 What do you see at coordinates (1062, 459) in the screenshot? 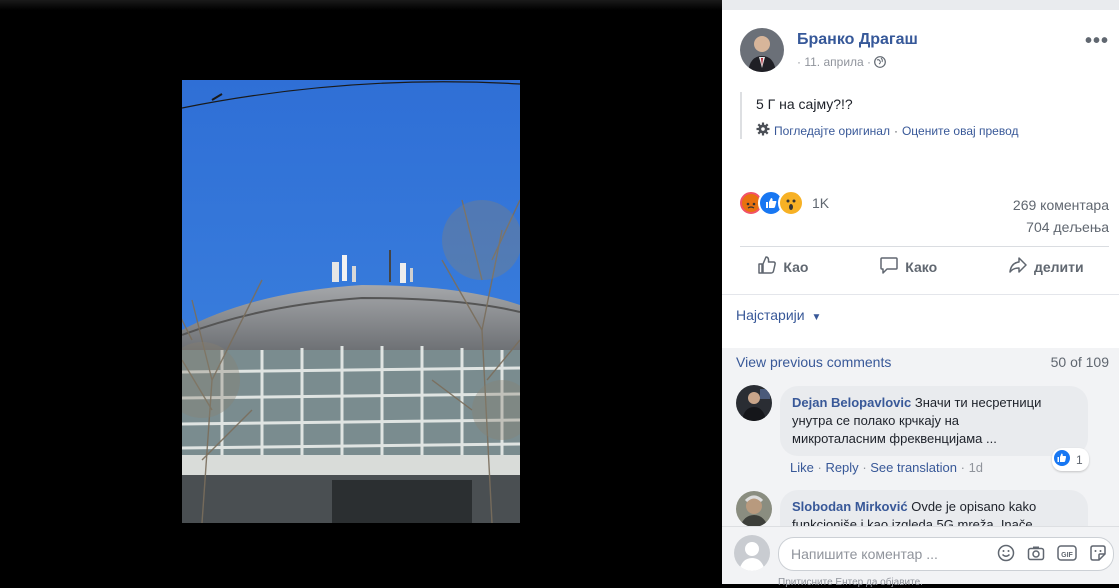
I see `like-badge-icon` at bounding box center [1062, 459].